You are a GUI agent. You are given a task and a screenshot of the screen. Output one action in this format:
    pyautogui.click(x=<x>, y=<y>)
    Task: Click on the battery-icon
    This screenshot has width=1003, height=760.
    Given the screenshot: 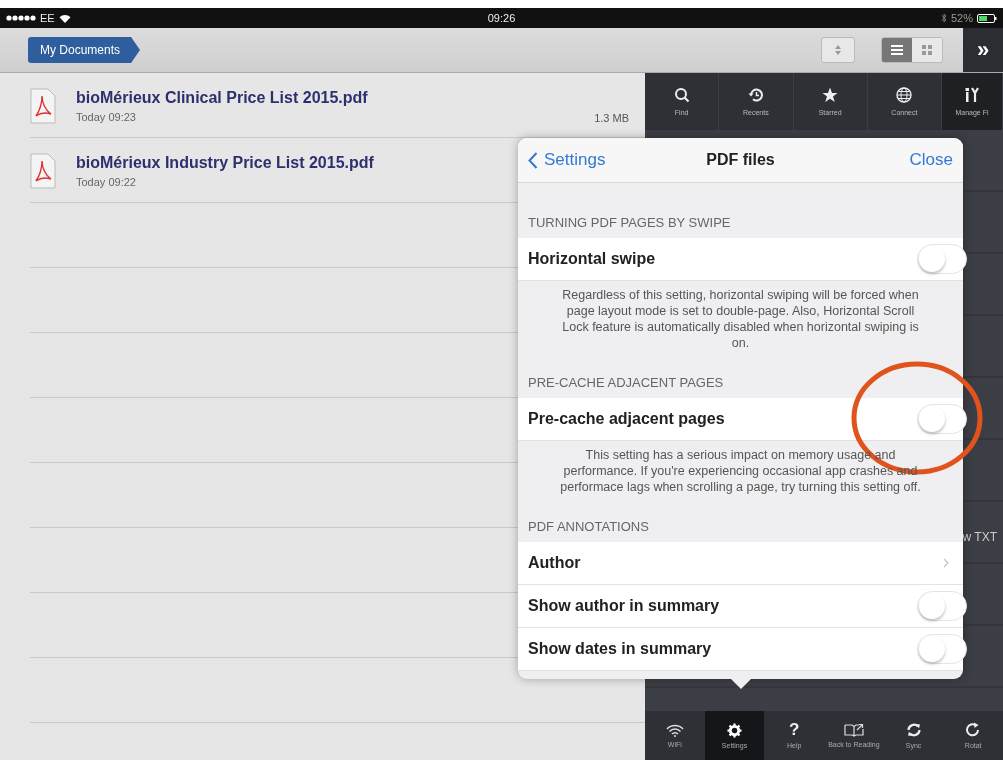 What is the action you would take?
    pyautogui.click(x=987, y=18)
    